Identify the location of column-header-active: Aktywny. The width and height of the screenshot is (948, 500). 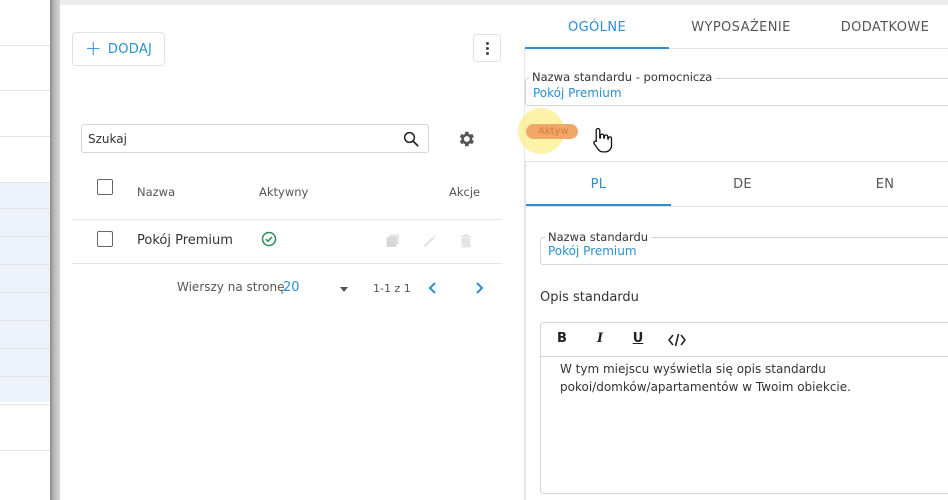
(283, 192).